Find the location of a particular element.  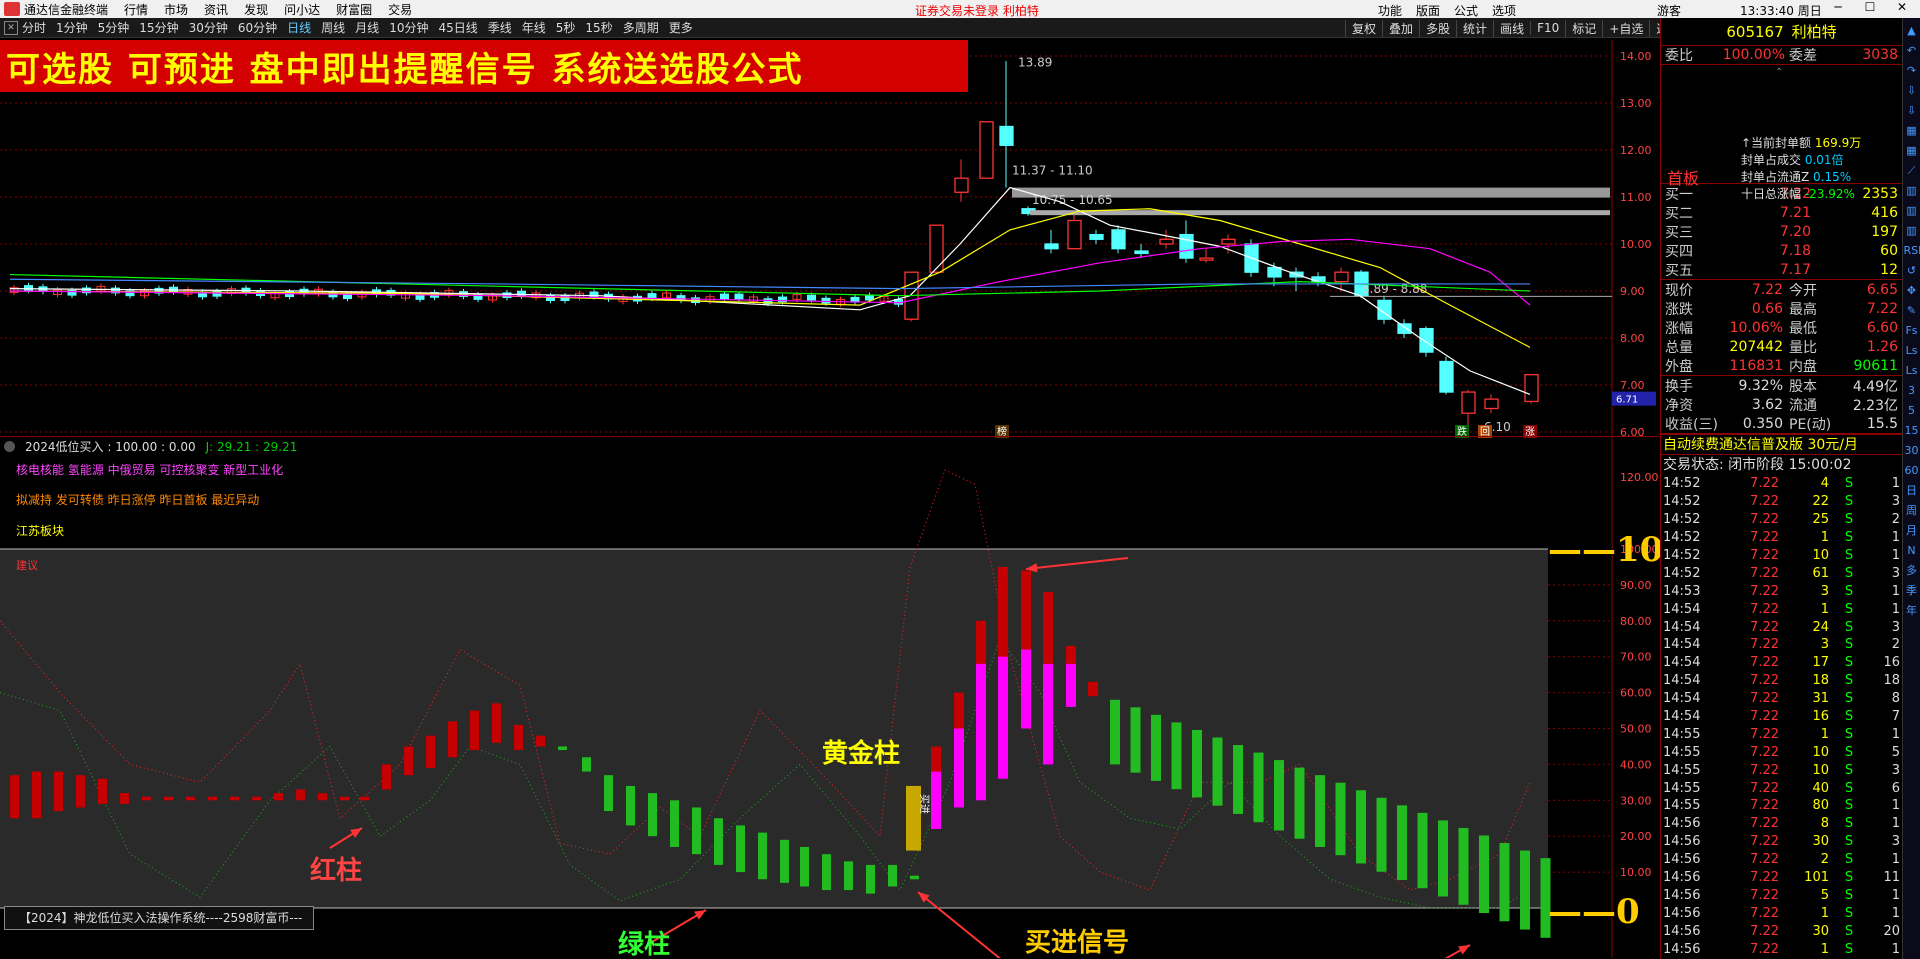

side-tool-14: ✎ is located at coordinates (1912, 311).